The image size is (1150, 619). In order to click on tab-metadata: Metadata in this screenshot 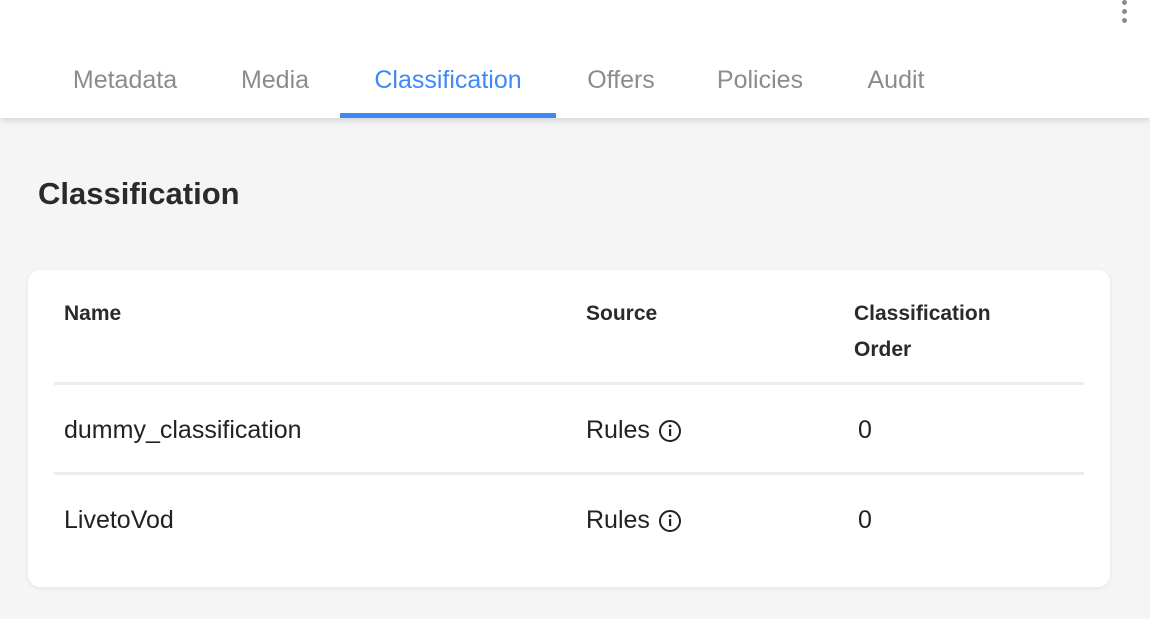, I will do `click(125, 87)`.